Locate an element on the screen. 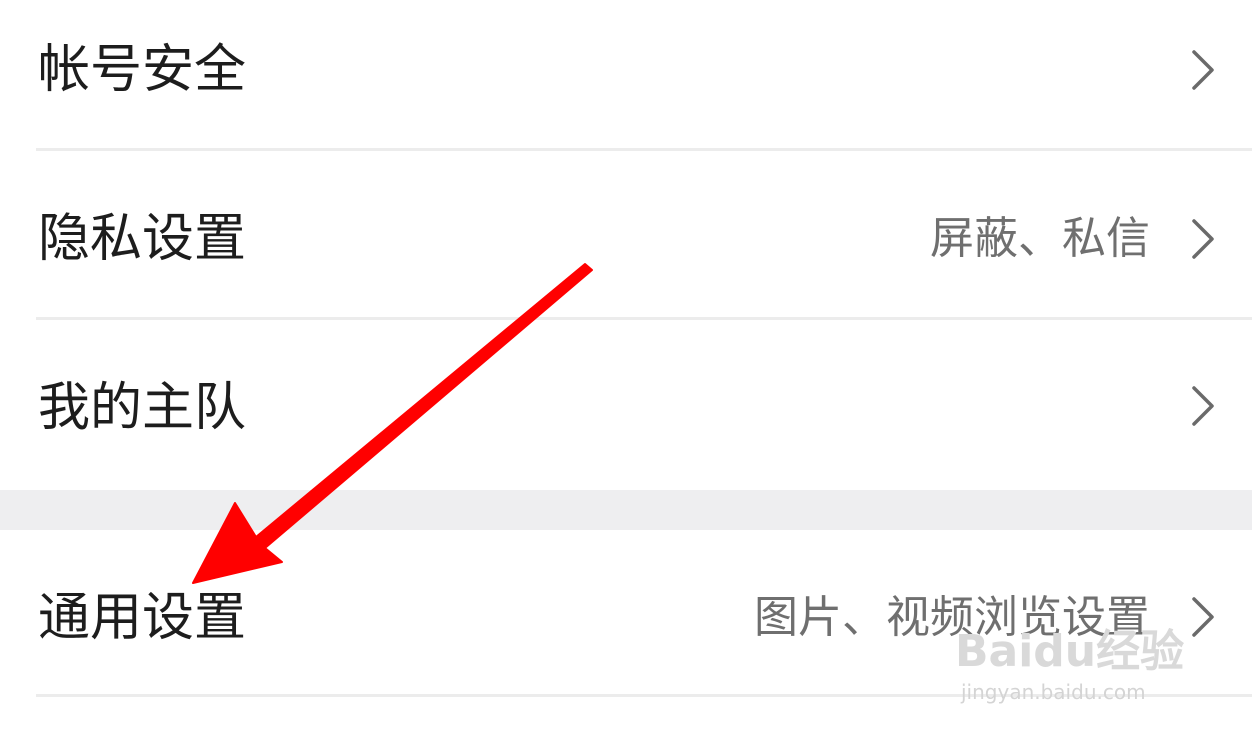  settings-item-value: 屏蔽、私信 is located at coordinates (1040, 238).